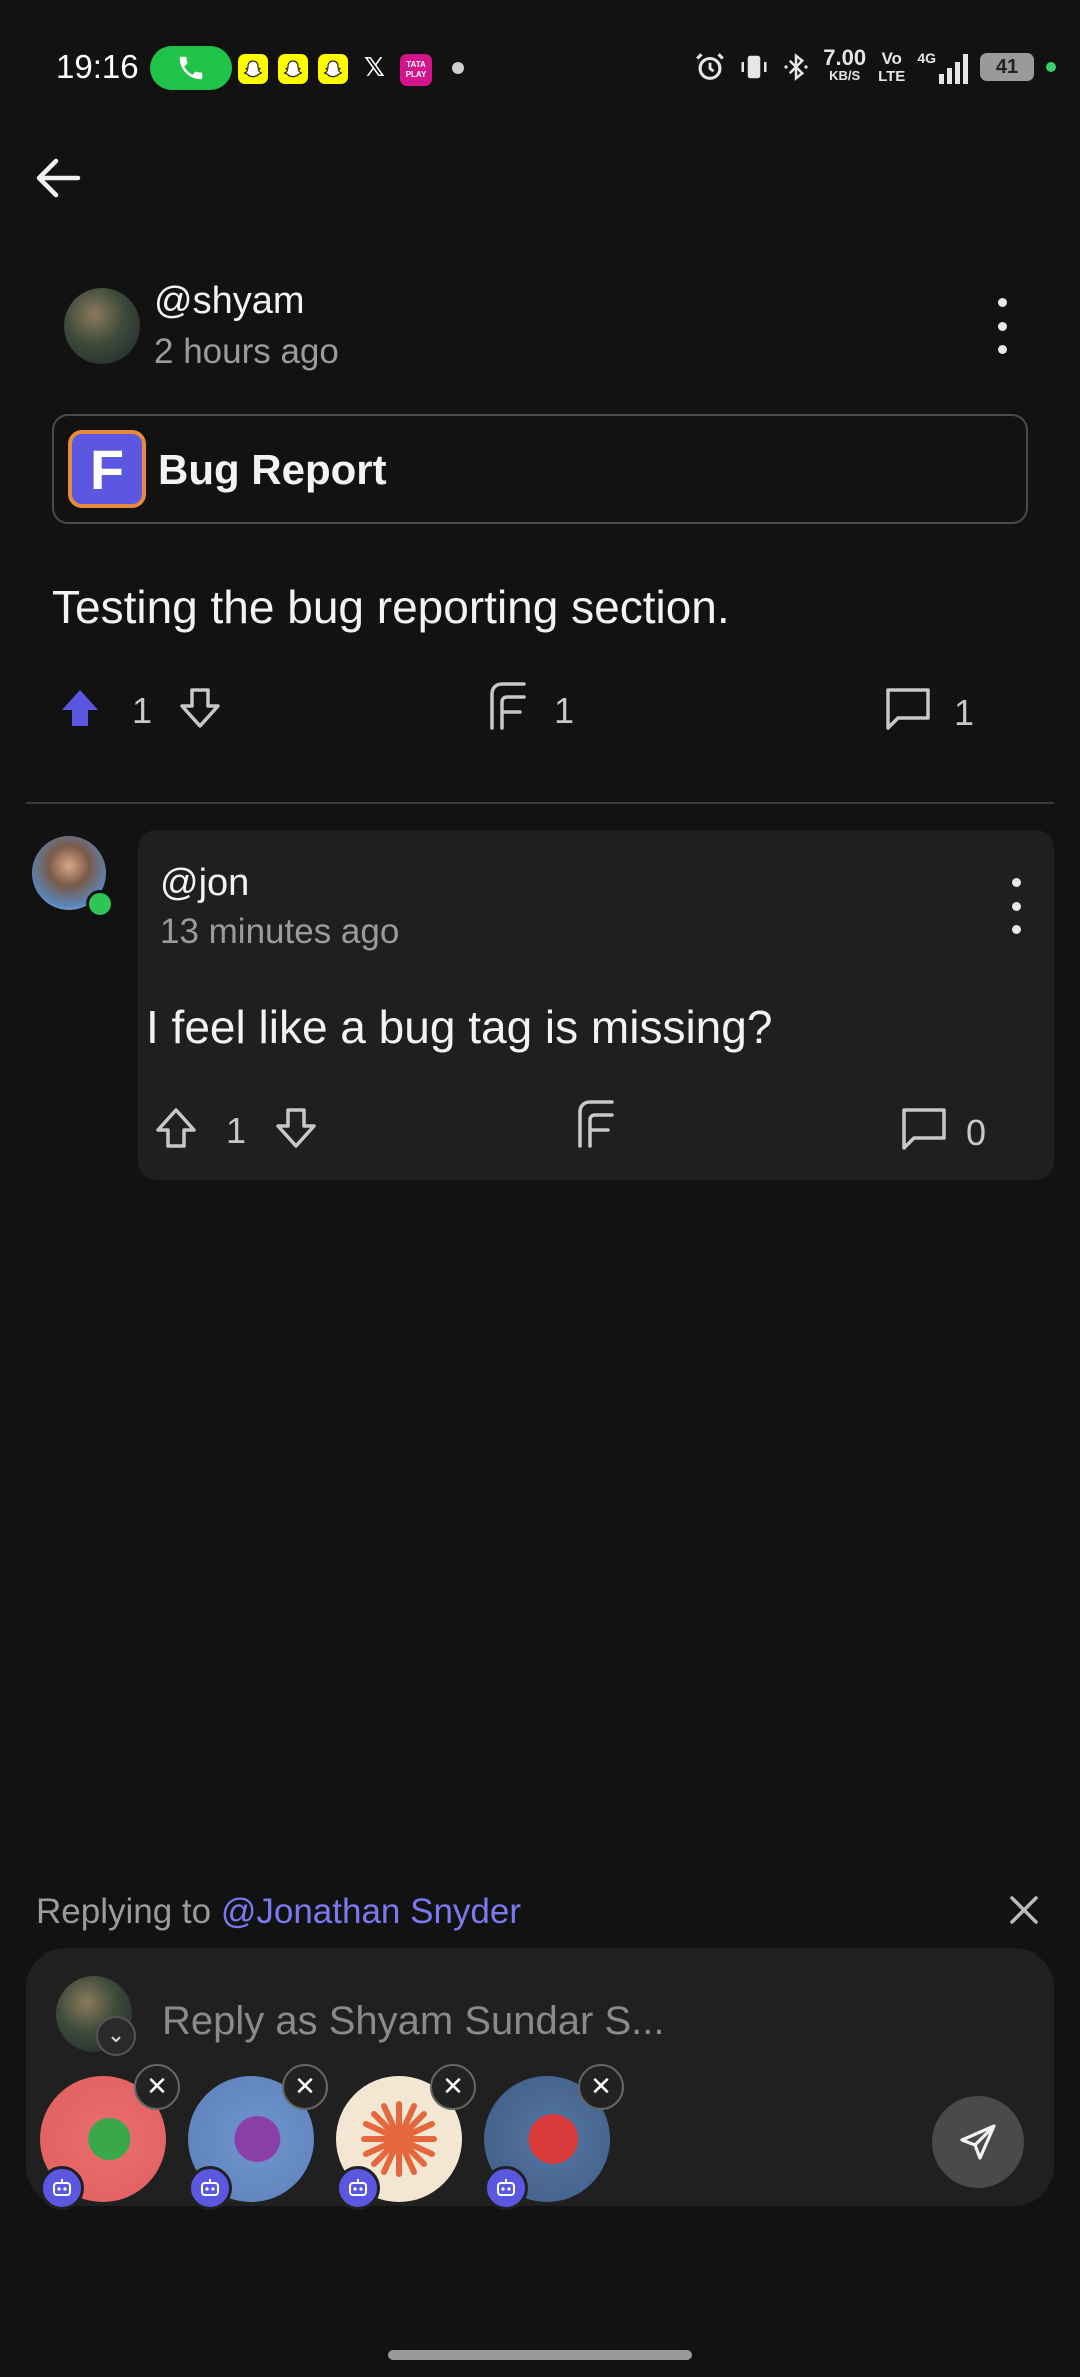 The height and width of the screenshot is (2377, 1080). What do you see at coordinates (710, 66) in the screenshot?
I see `alarm-icon` at bounding box center [710, 66].